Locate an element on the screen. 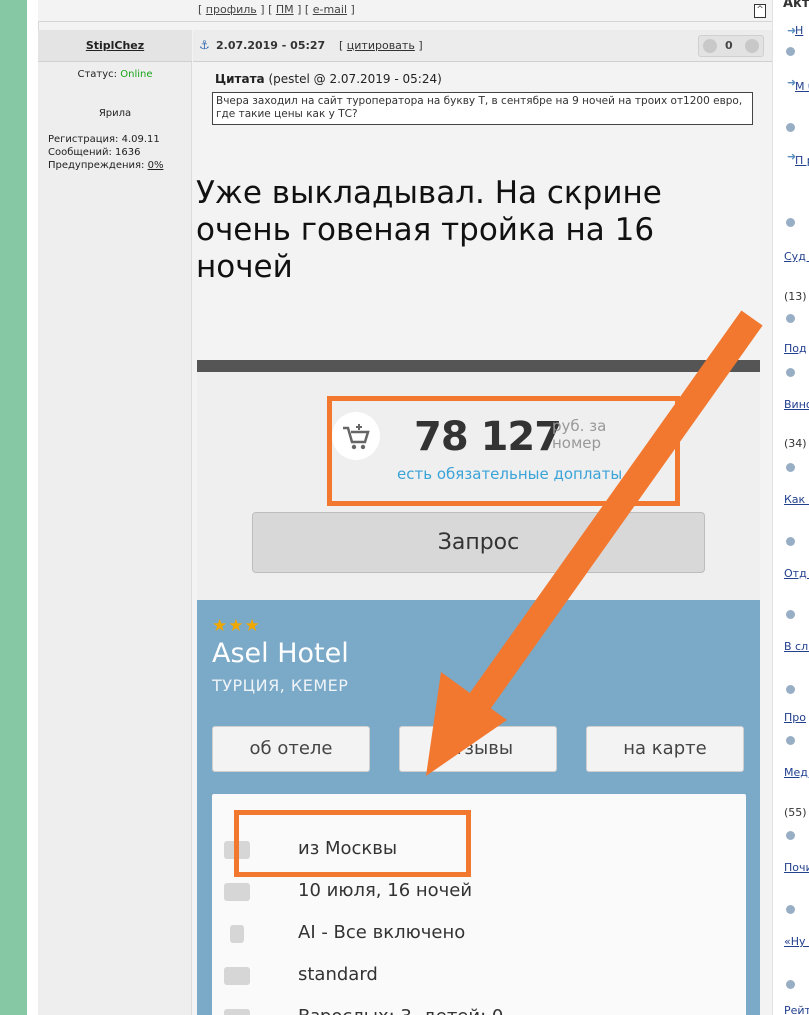 Image resolution: width=809 pixels, height=1015 pixels. quote-button-label: цитировать is located at coordinates (381, 45).